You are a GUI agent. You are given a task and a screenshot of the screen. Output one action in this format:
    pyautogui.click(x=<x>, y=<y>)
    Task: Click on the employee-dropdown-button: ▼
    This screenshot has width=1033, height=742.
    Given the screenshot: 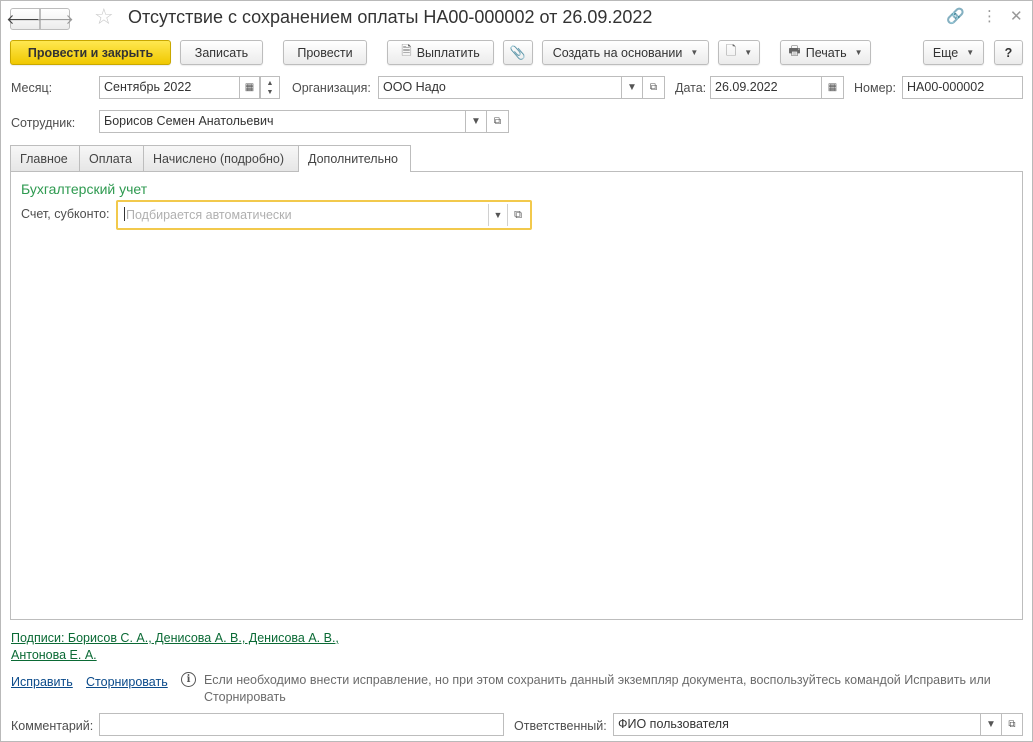 What is the action you would take?
    pyautogui.click(x=476, y=121)
    